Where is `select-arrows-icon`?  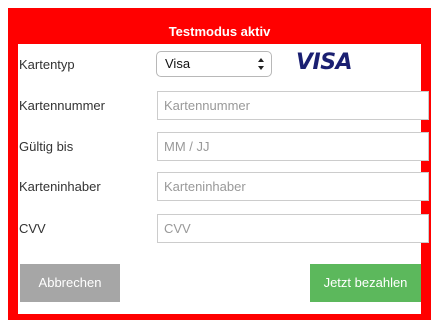 select-arrows-icon is located at coordinates (261, 64).